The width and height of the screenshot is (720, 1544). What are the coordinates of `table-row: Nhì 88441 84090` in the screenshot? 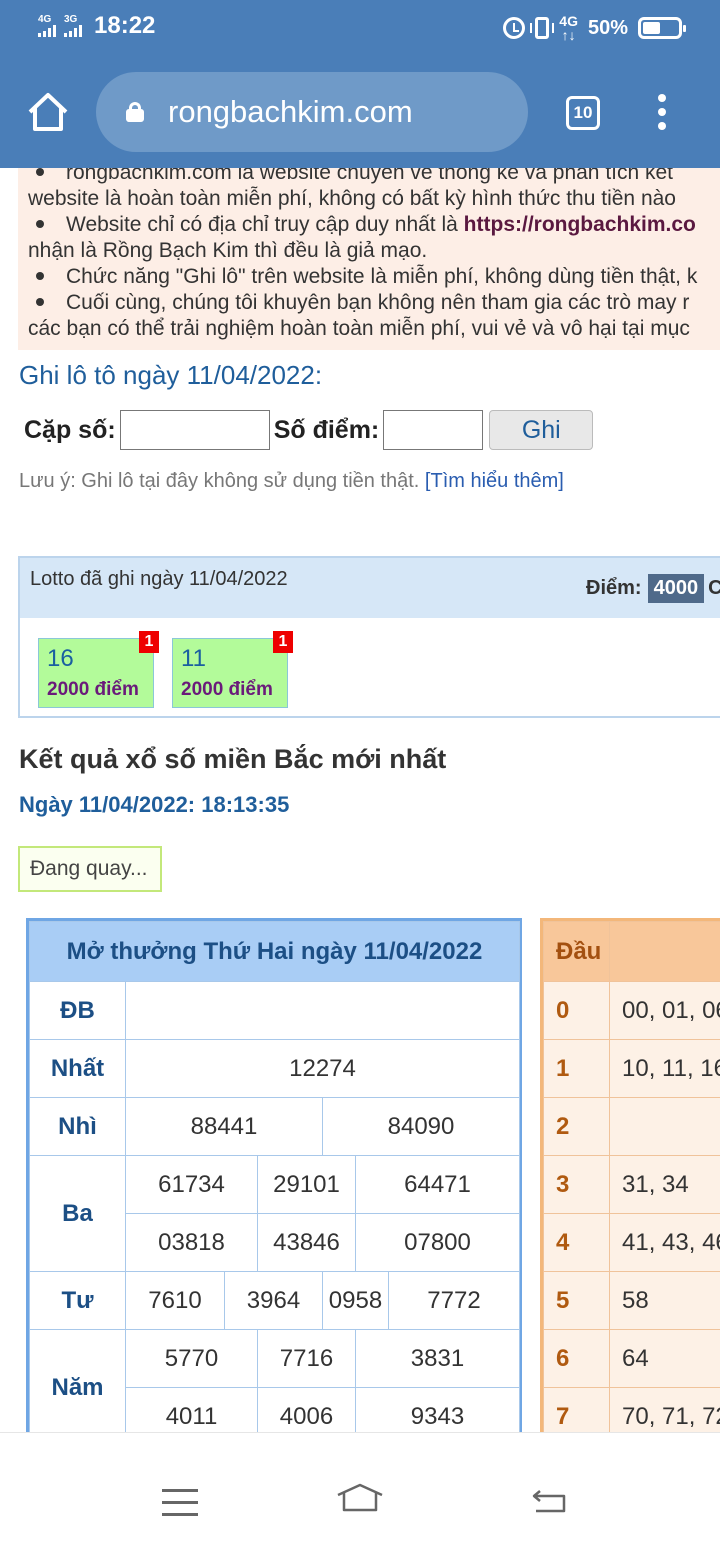 It's located at (274, 1126).